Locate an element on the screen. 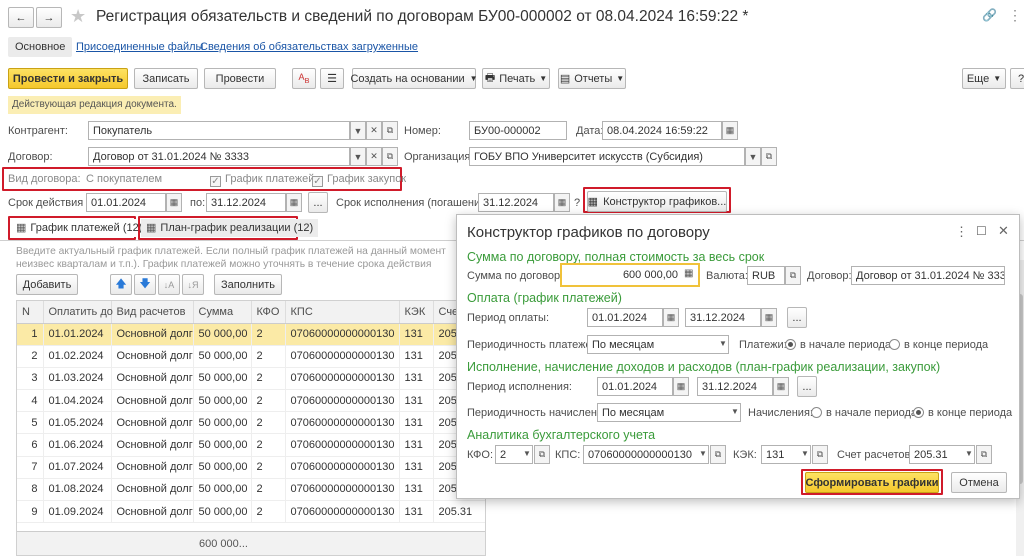 The width and height of the screenshot is (1024, 556). period-to-field: 31.12.2024 is located at coordinates (246, 202).